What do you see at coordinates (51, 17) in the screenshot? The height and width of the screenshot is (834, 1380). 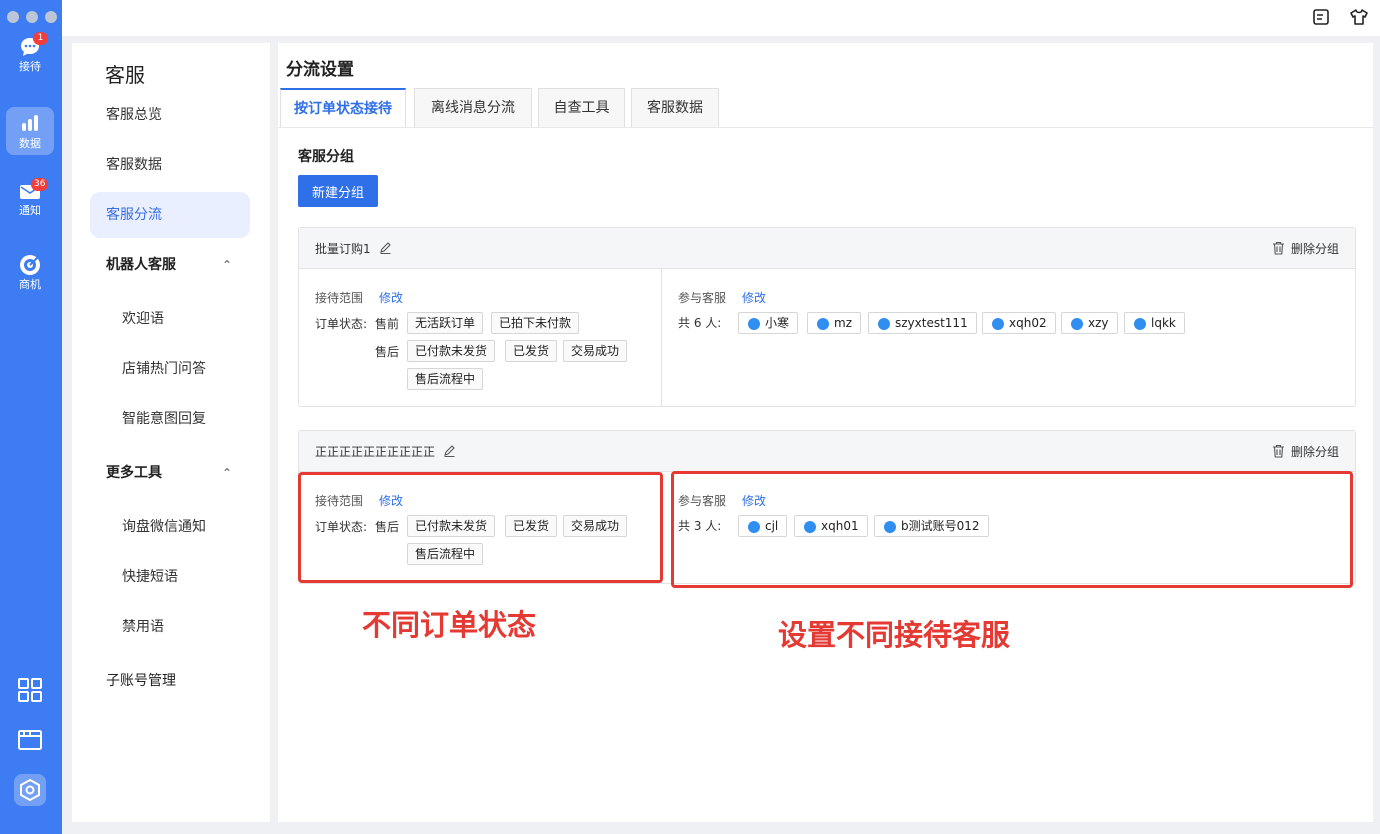 I see `window-zoom-dot` at bounding box center [51, 17].